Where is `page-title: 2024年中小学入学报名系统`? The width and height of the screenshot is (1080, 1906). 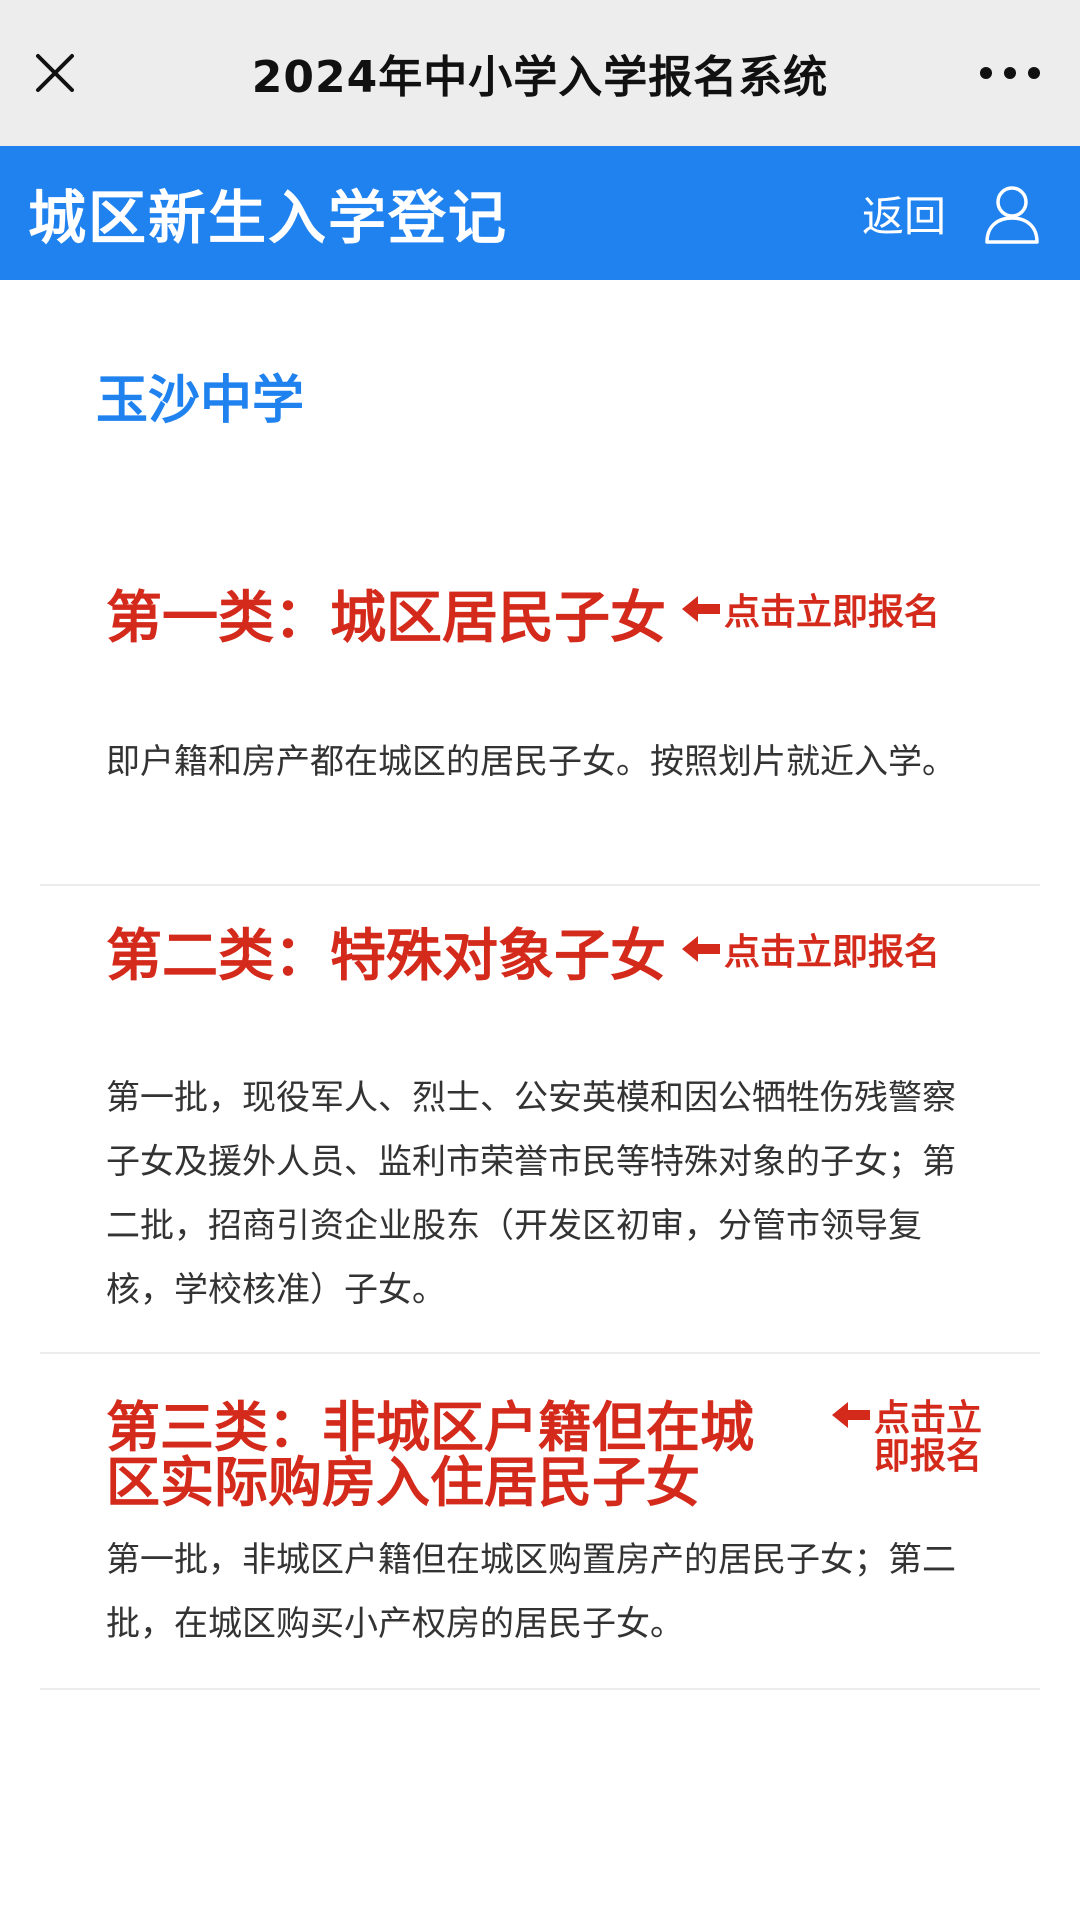
page-title: 2024年中小学入学报名系统 is located at coordinates (540, 77).